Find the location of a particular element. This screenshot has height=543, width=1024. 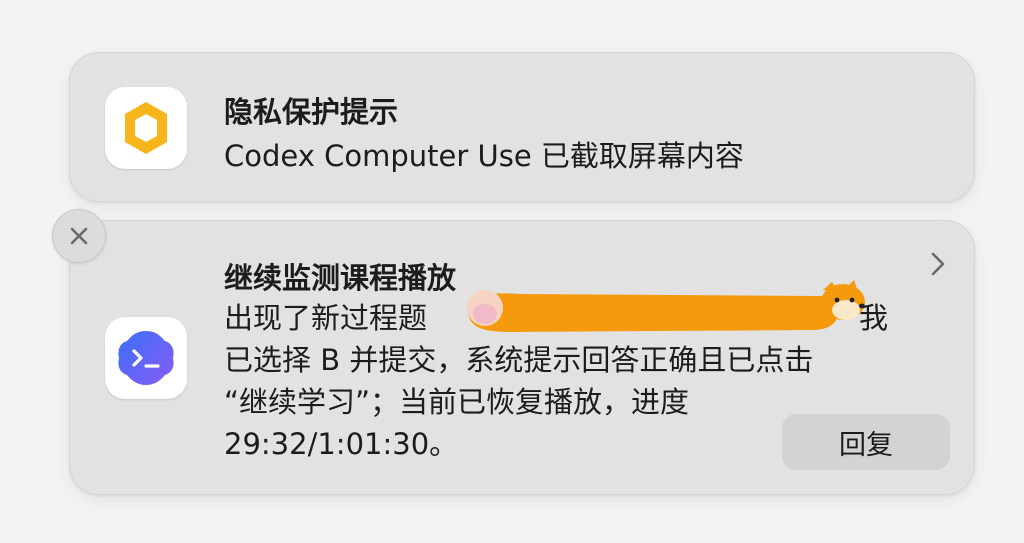

body-line: 已选择 B 并提交，系统提示回答正确且已点击 is located at coordinates (519, 360).